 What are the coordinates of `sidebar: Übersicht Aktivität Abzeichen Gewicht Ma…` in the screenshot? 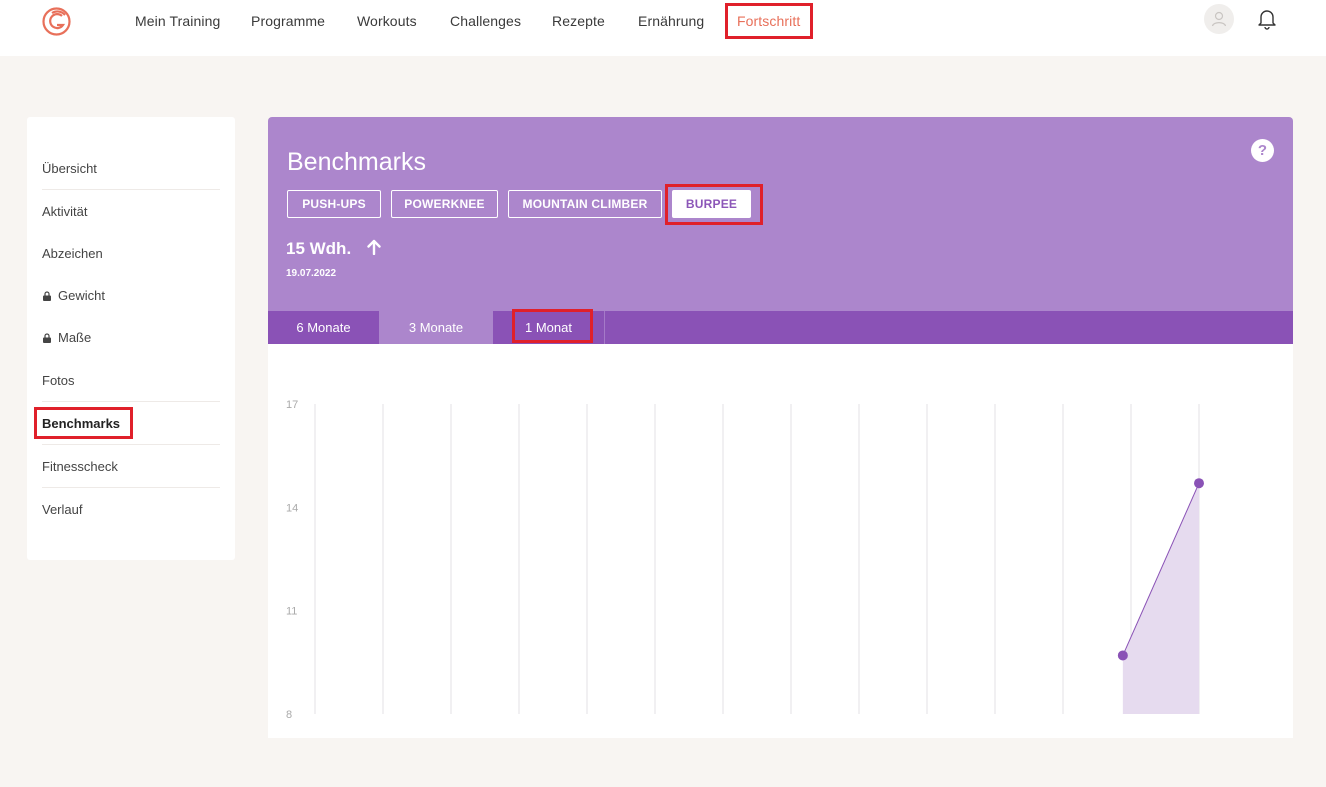 It's located at (131, 338).